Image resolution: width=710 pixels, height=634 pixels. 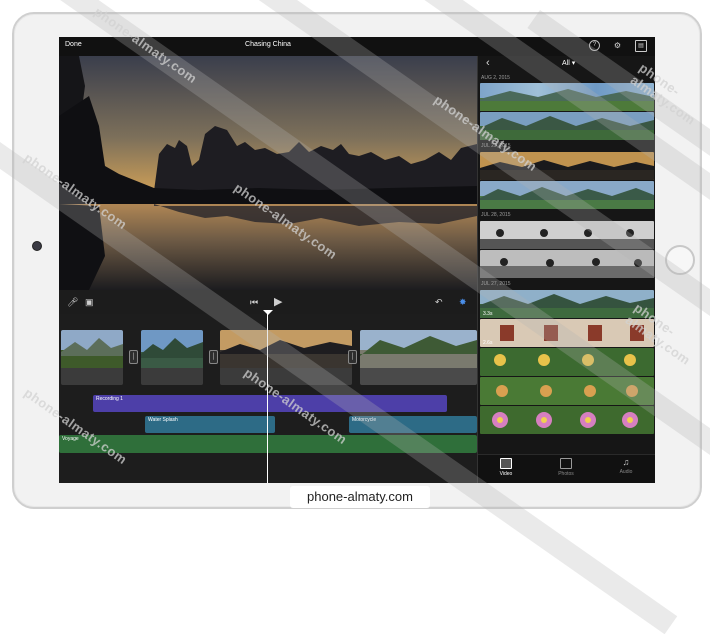 I want to click on settings-icon: ✸, so click(x=463, y=302).